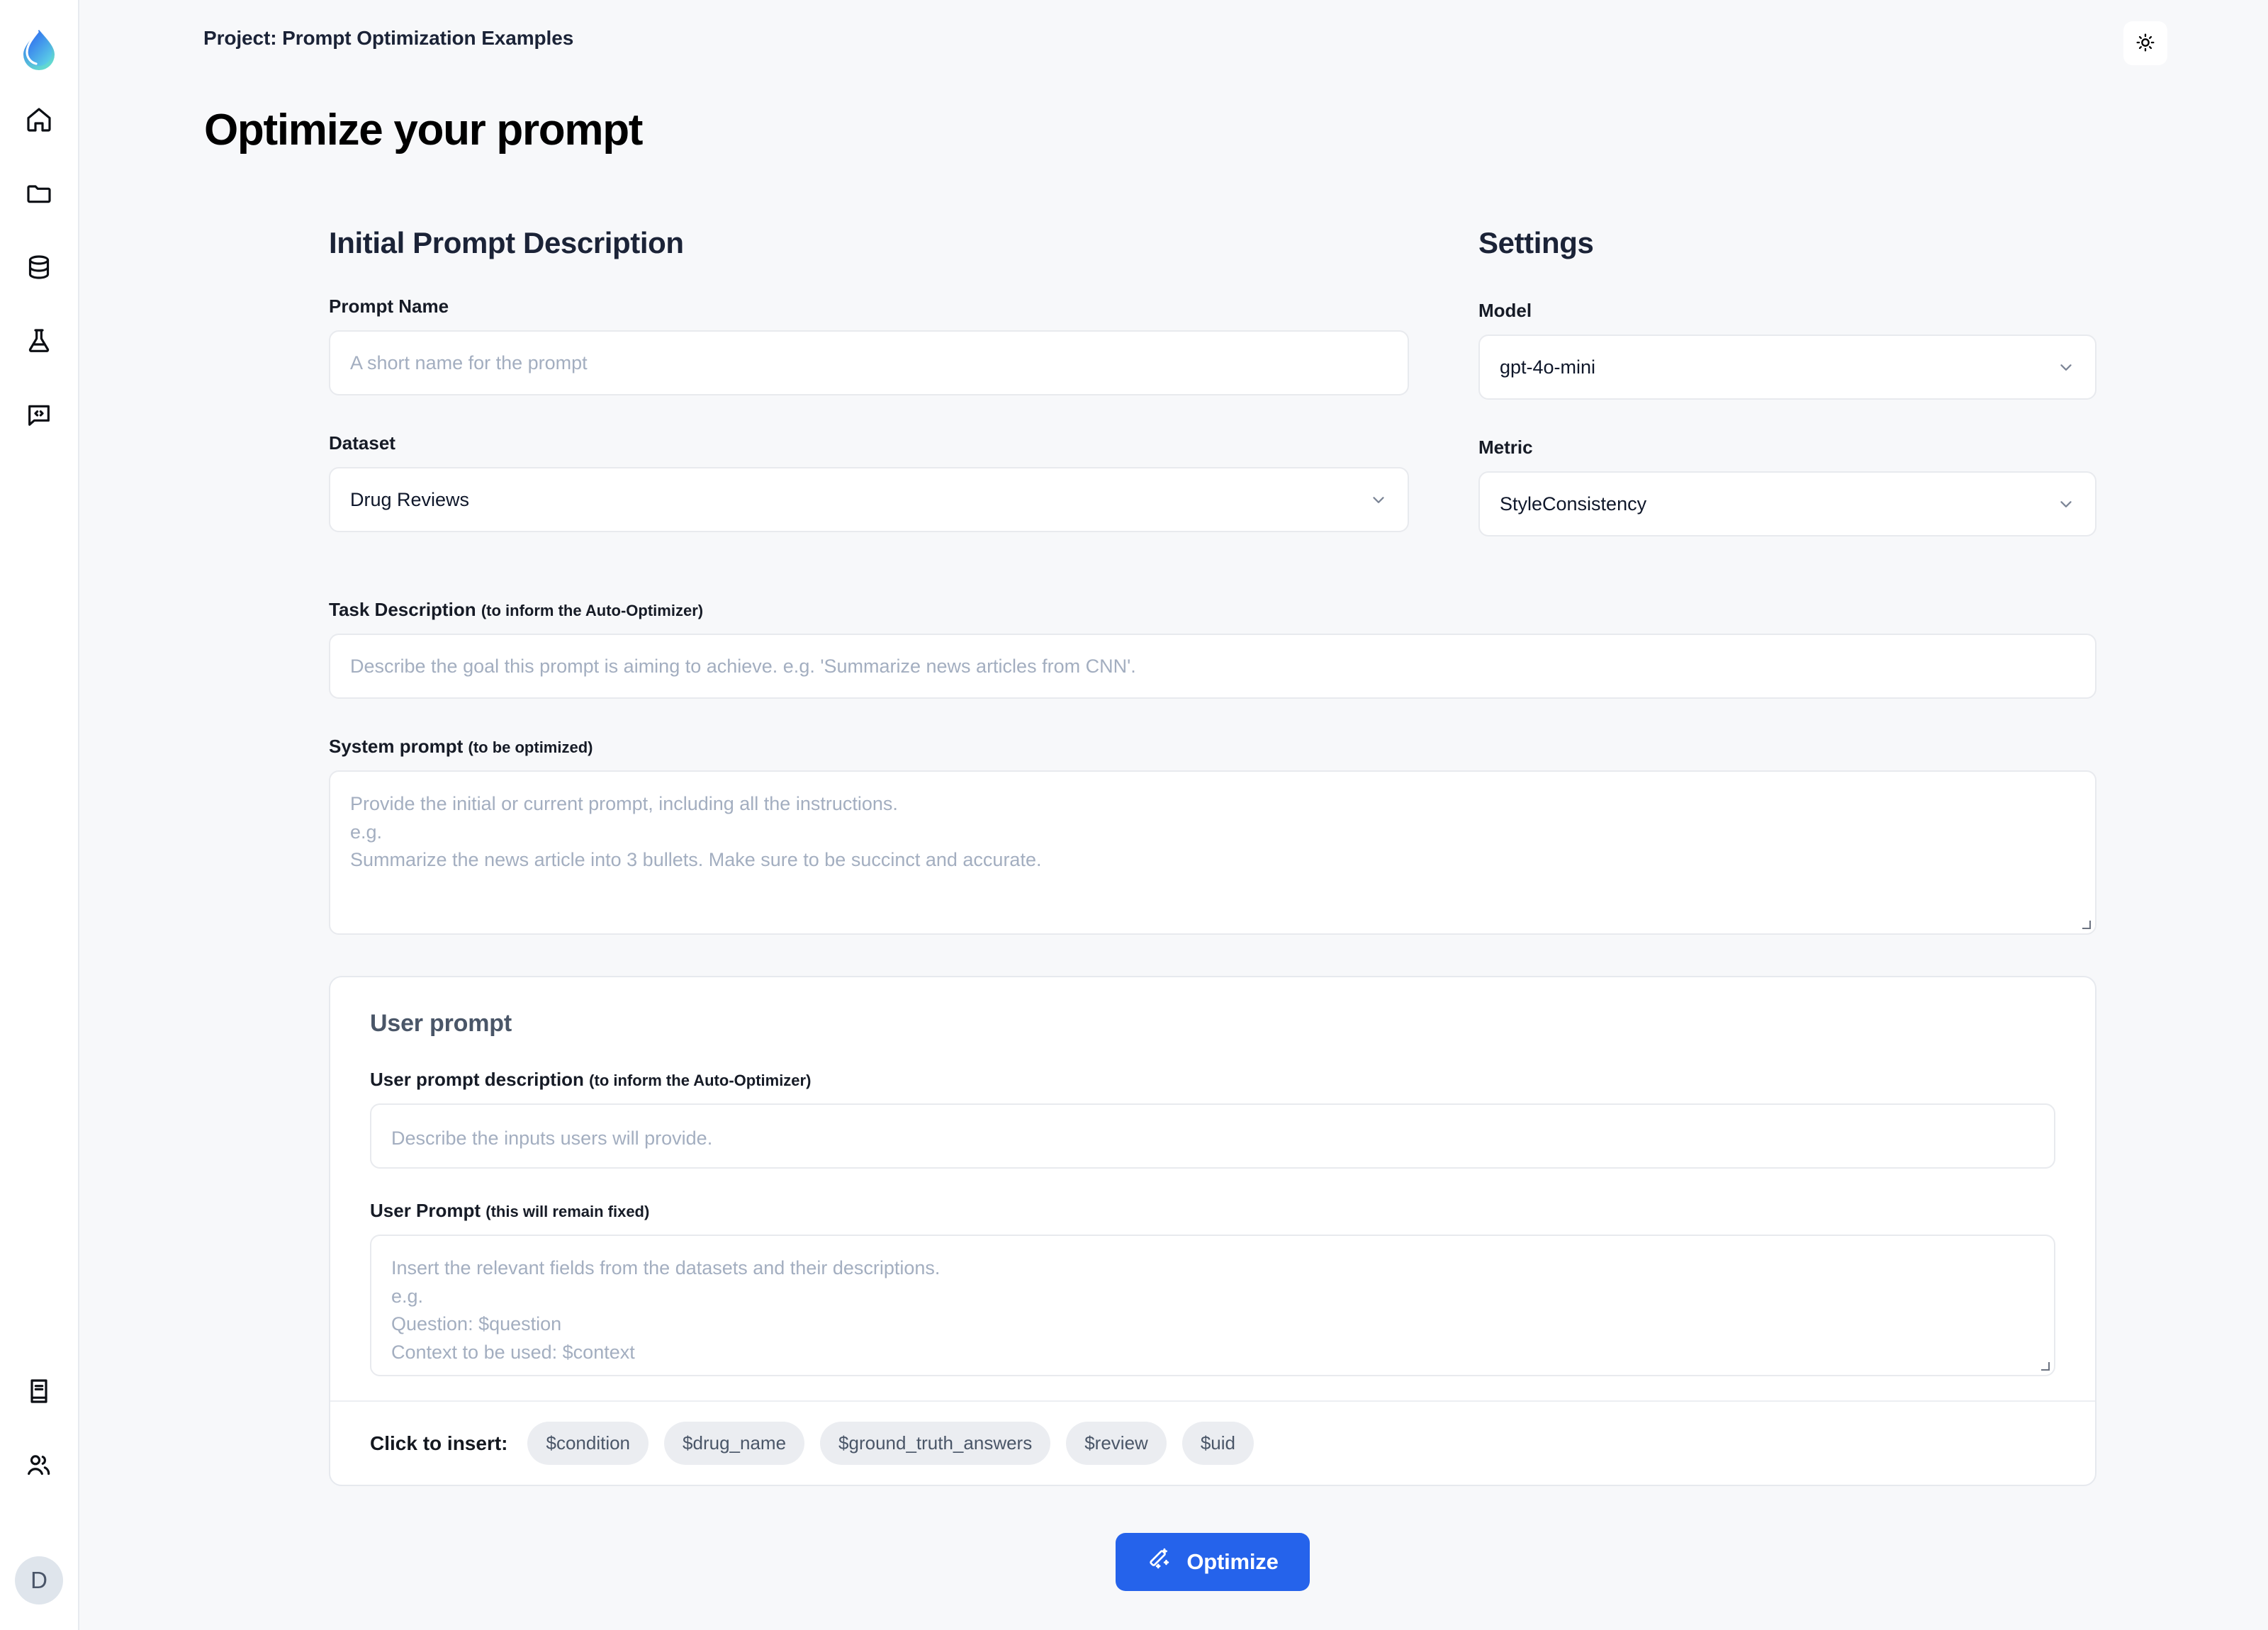 The width and height of the screenshot is (2268, 1630). Describe the element at coordinates (1787, 503) in the screenshot. I see `metric-select: StyleConsistency` at that location.